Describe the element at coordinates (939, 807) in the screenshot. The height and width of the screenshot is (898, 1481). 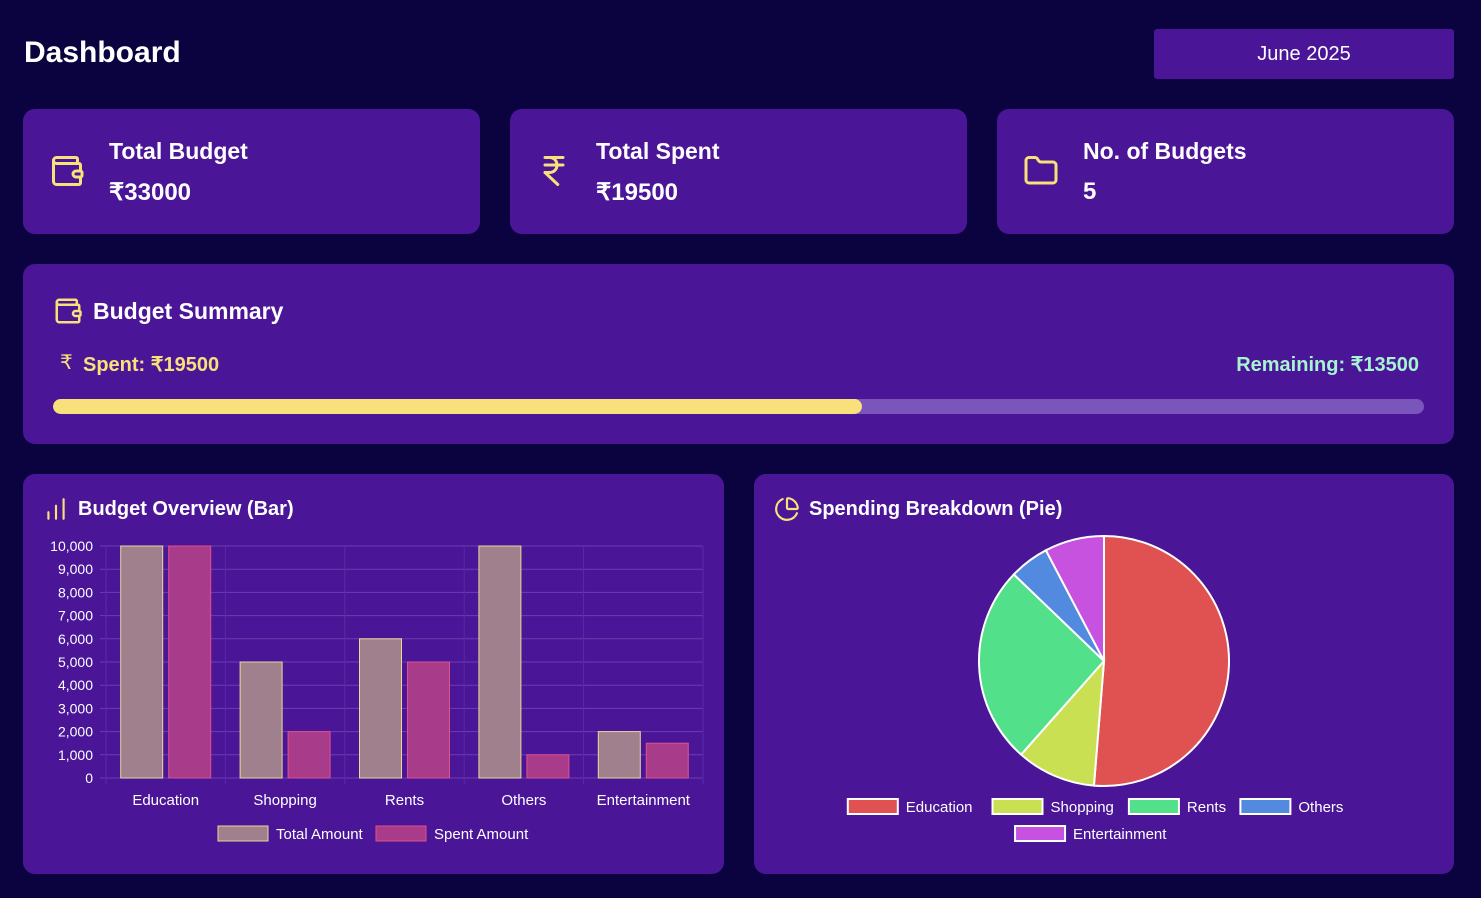
I see `legend-label: Education` at that location.